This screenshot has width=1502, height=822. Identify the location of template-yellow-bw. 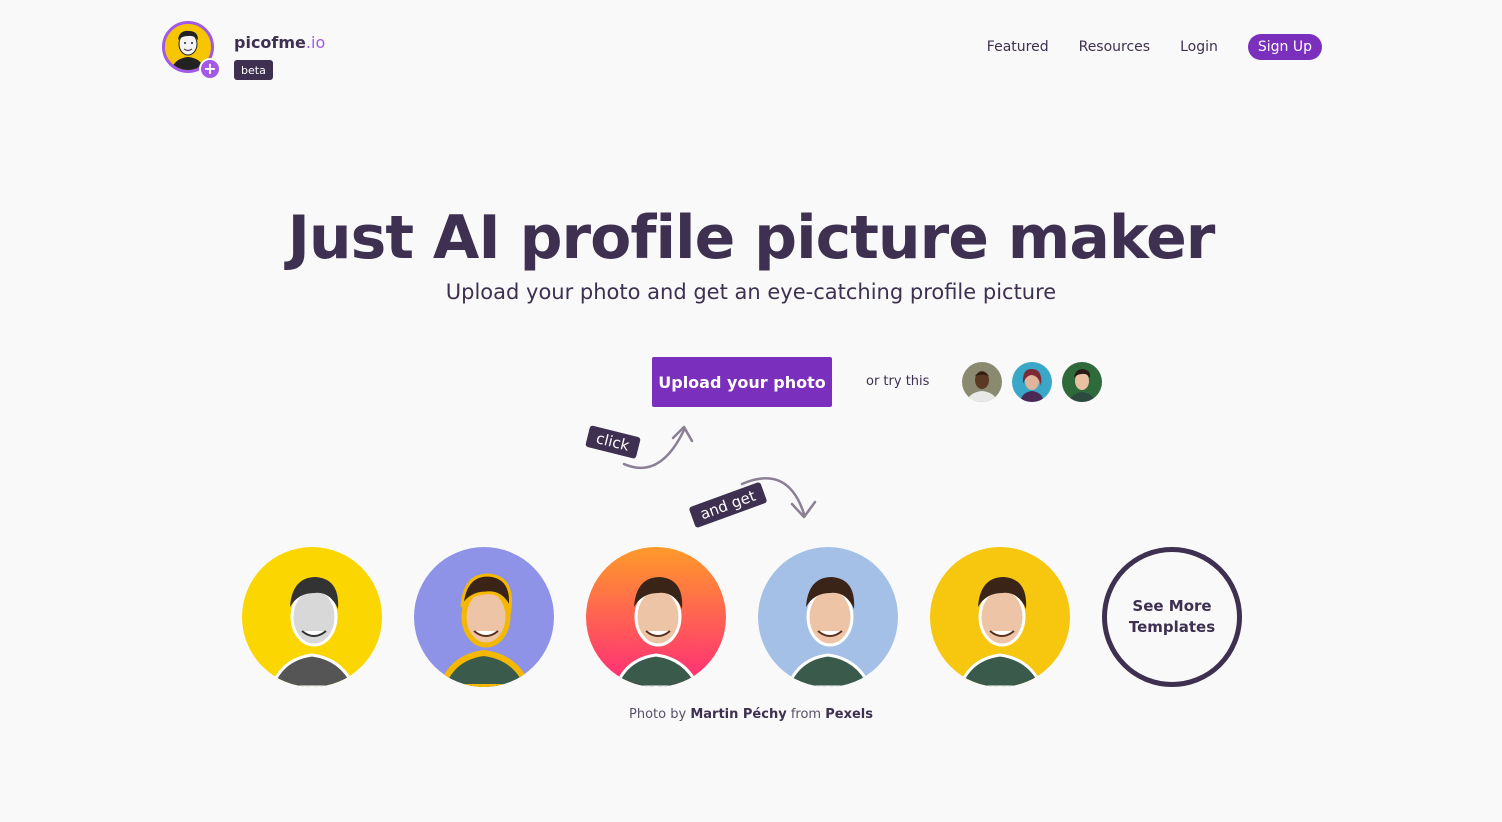
(312, 617).